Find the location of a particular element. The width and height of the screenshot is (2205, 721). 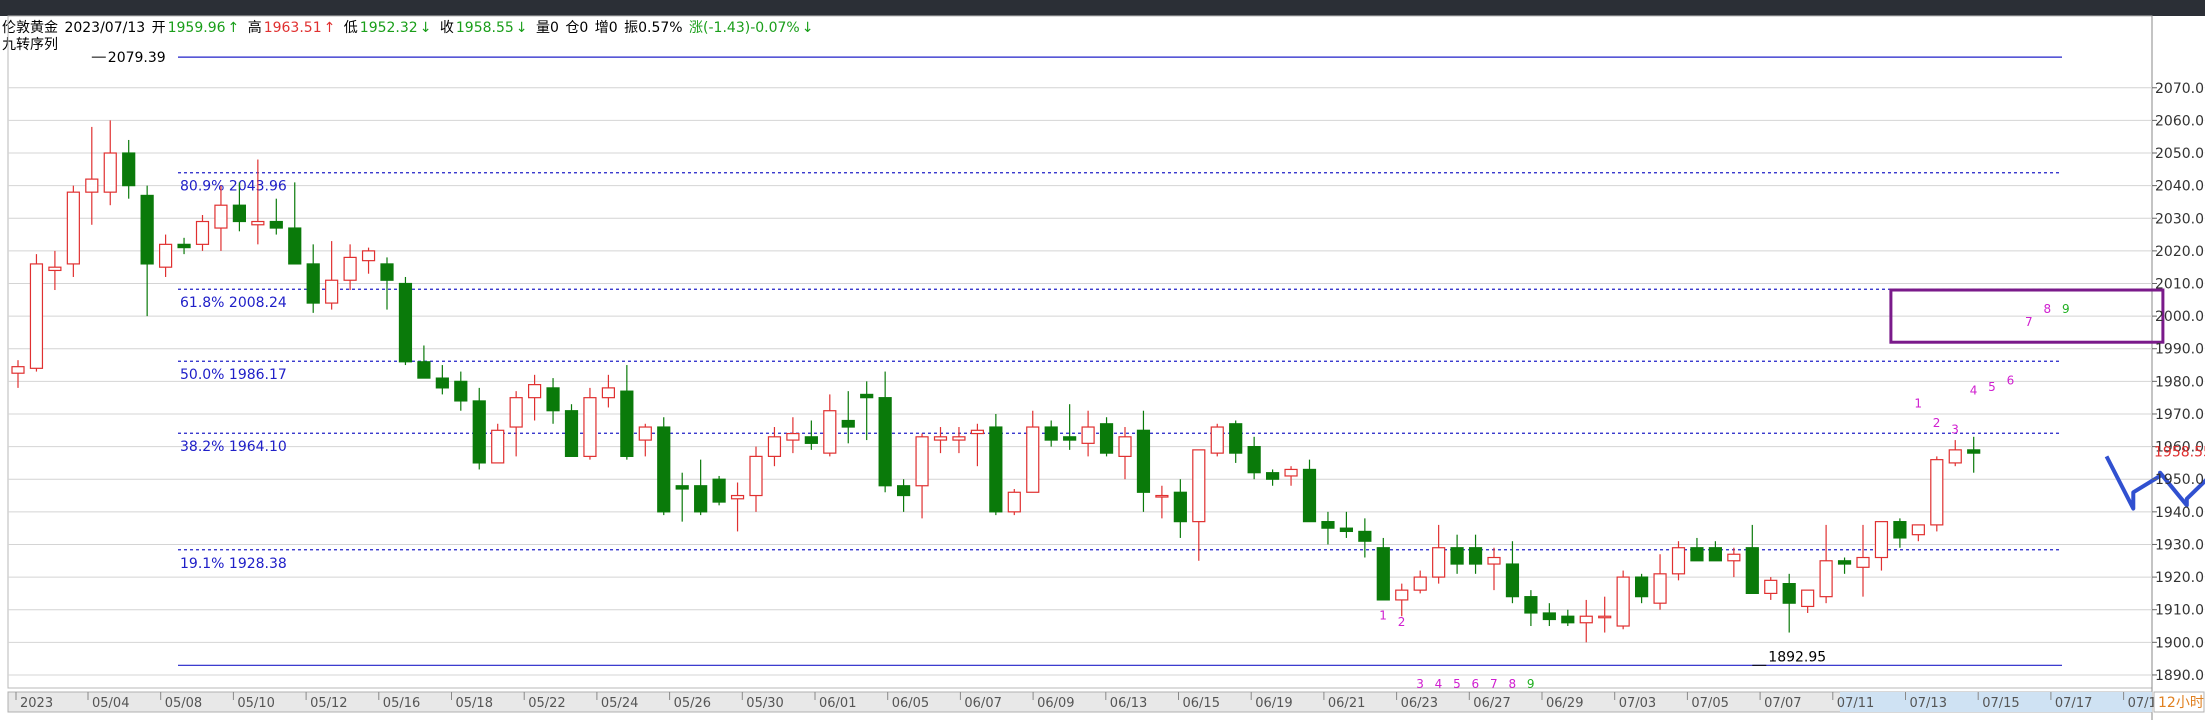

x-tick-label: 06/19 is located at coordinates (1273, 703).